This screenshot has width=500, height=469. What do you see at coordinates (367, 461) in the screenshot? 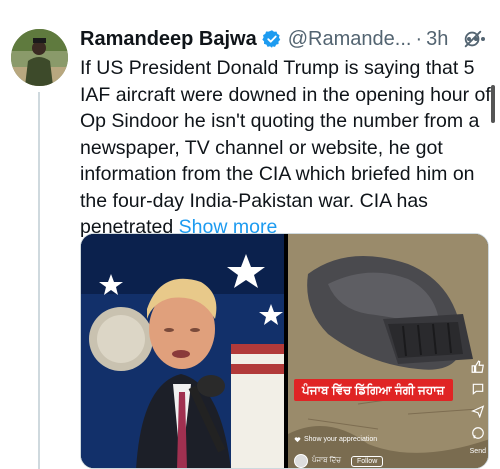
I see `follow-button: Follow` at bounding box center [367, 461].